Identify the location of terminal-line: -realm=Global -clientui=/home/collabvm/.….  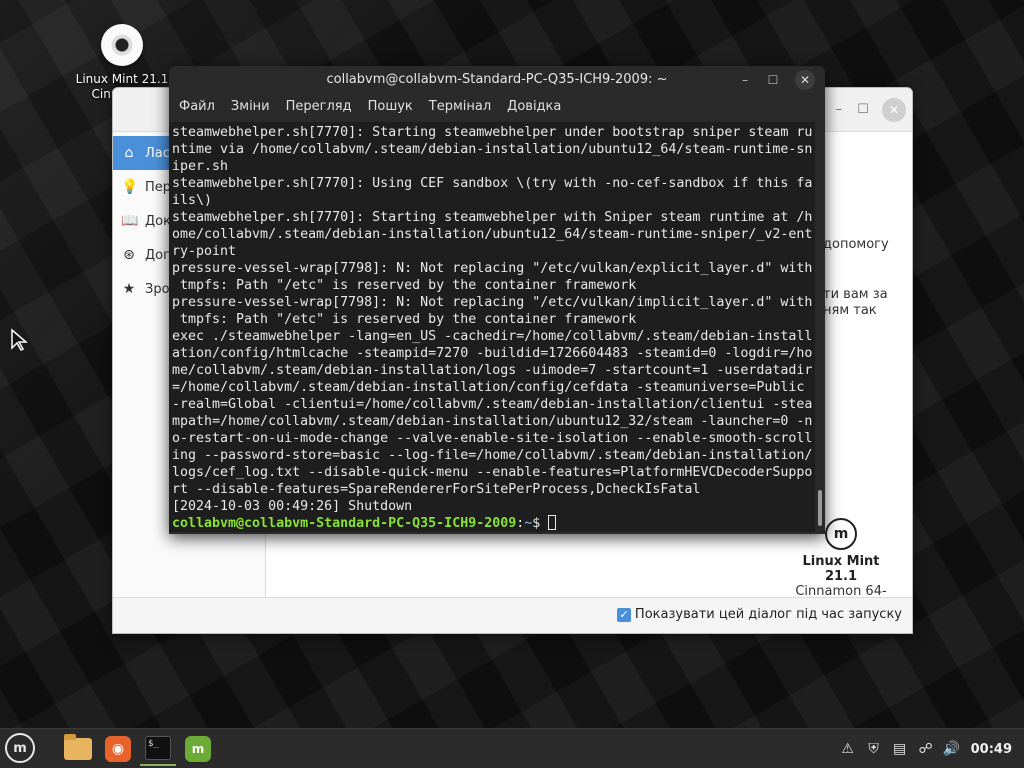
(492, 404).